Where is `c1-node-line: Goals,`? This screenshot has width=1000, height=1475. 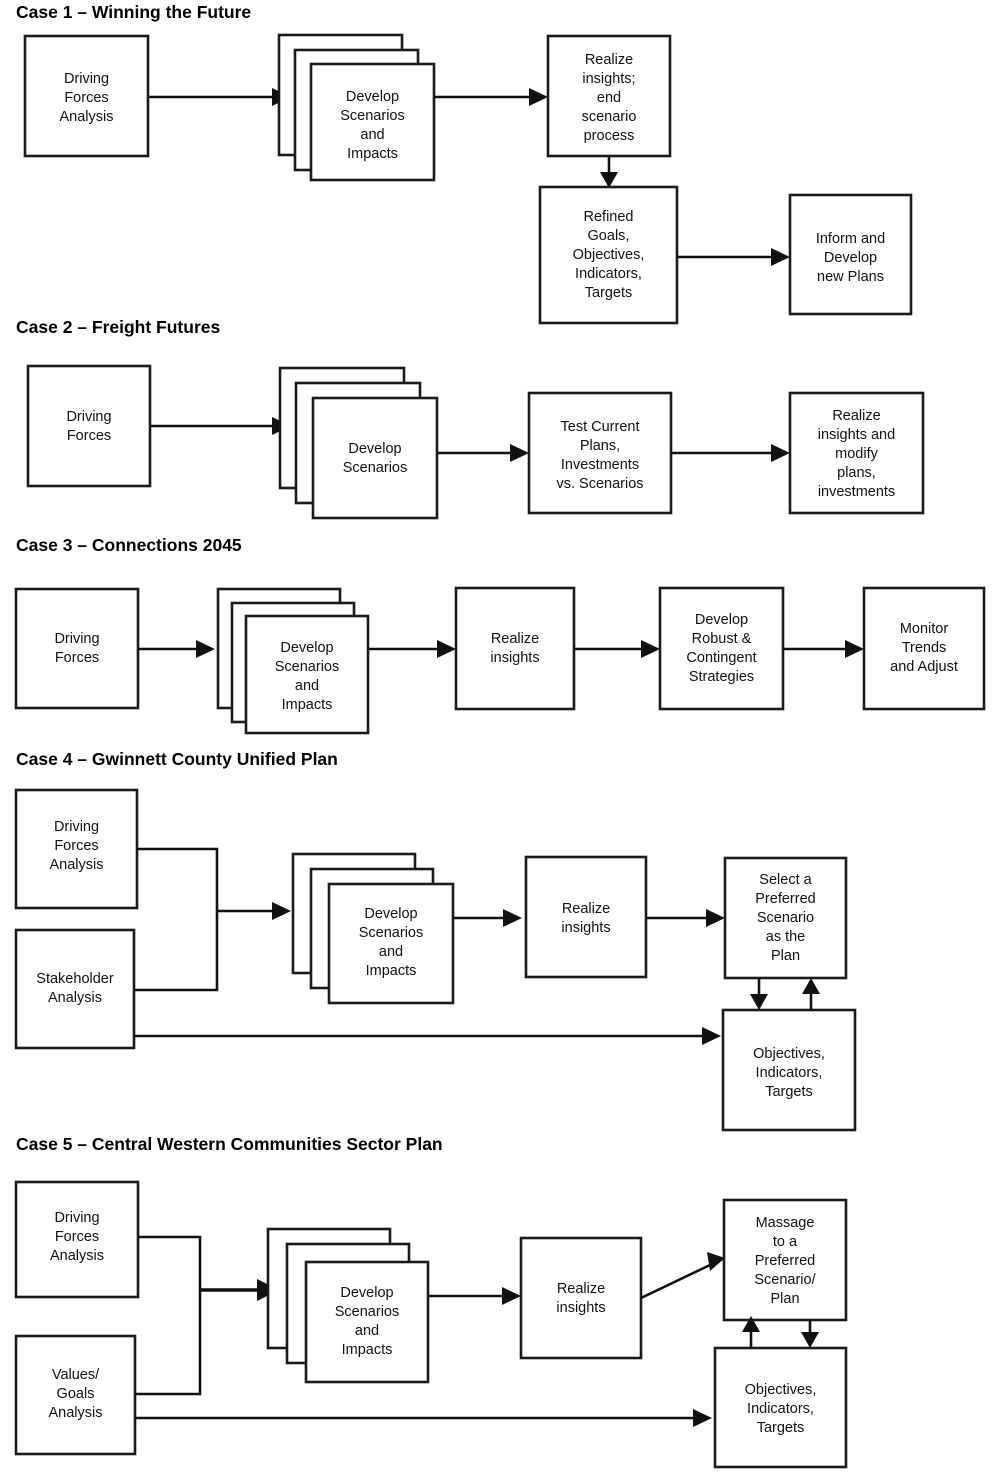 c1-node-line: Goals, is located at coordinates (609, 236).